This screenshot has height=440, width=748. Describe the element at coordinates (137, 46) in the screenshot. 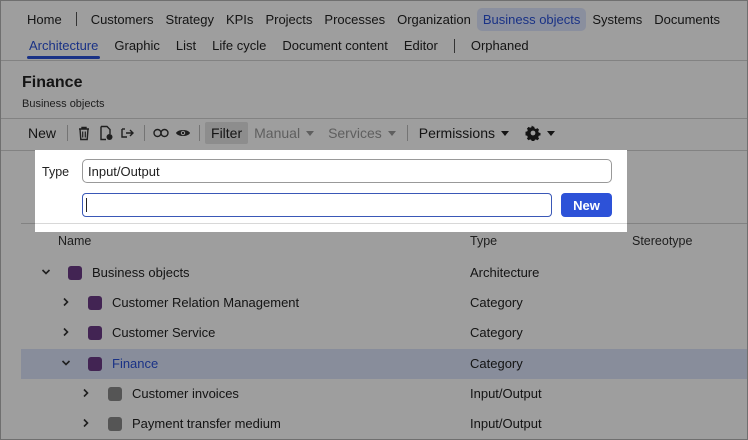

I see `tab-graphic: Graphic` at that location.